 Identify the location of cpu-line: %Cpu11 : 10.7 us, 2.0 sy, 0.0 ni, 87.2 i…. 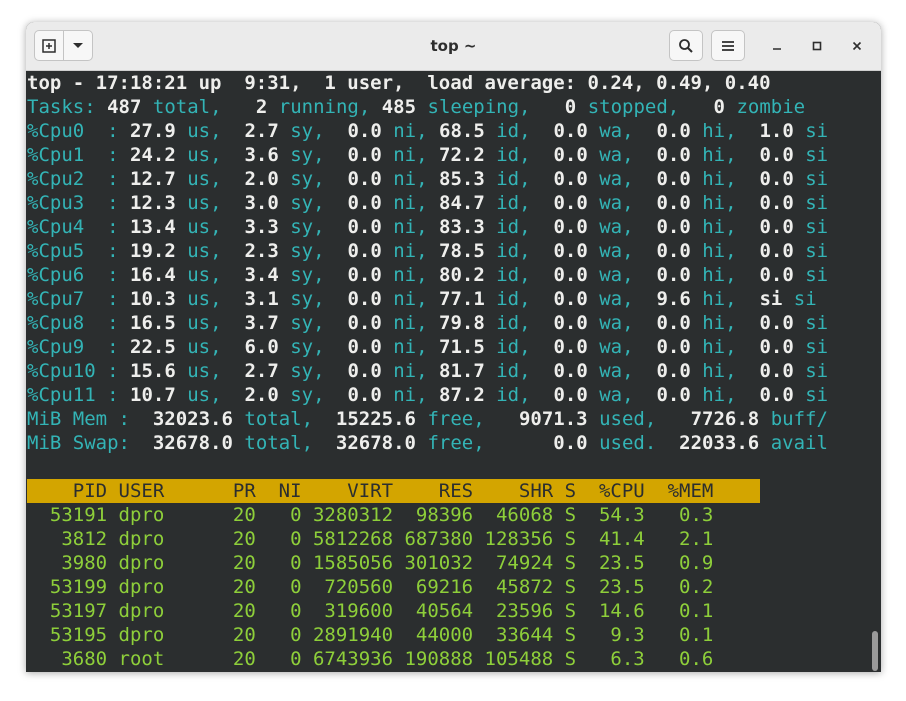
(428, 395).